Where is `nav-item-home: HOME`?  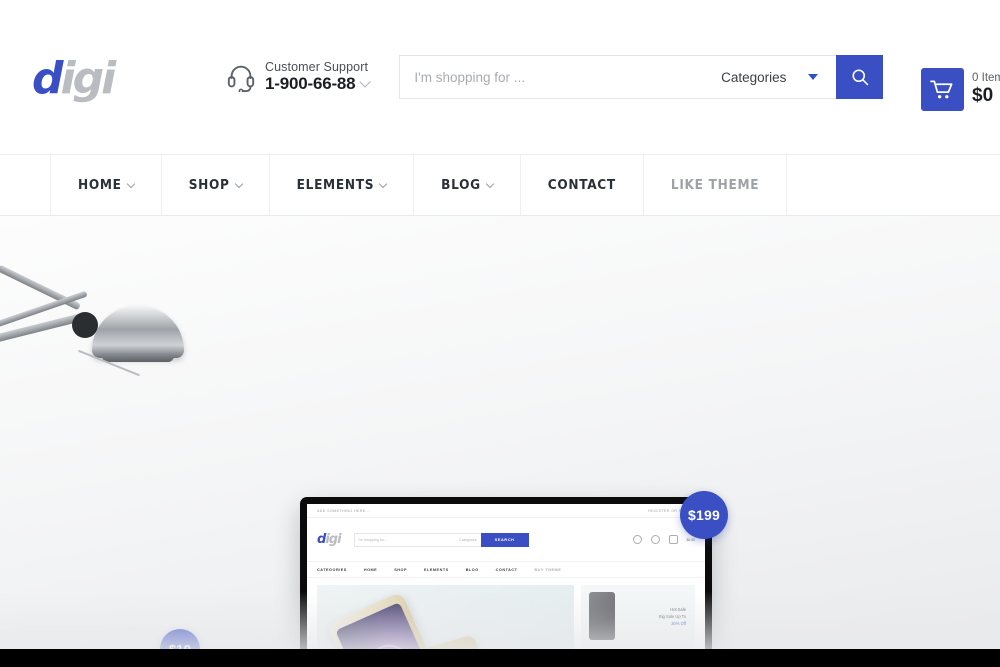
nav-item-home: HOME is located at coordinates (106, 185).